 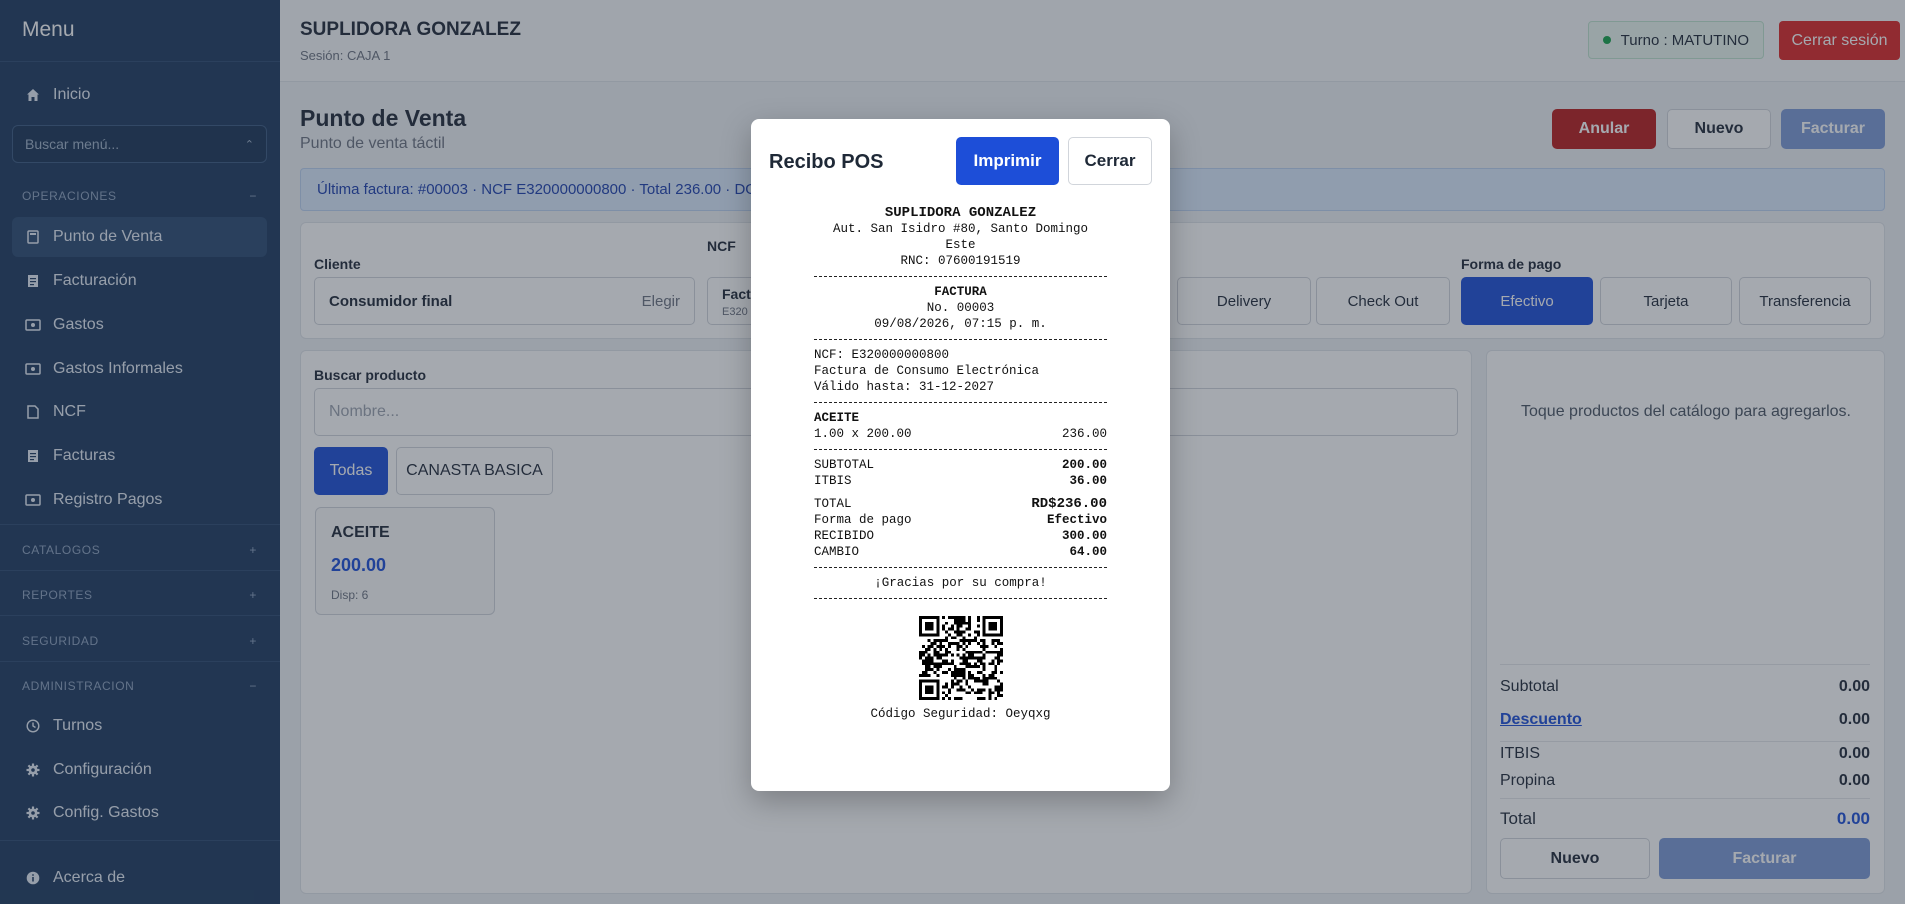 What do you see at coordinates (837, 418) in the screenshot?
I see `receipt-item-name: ACEITE` at bounding box center [837, 418].